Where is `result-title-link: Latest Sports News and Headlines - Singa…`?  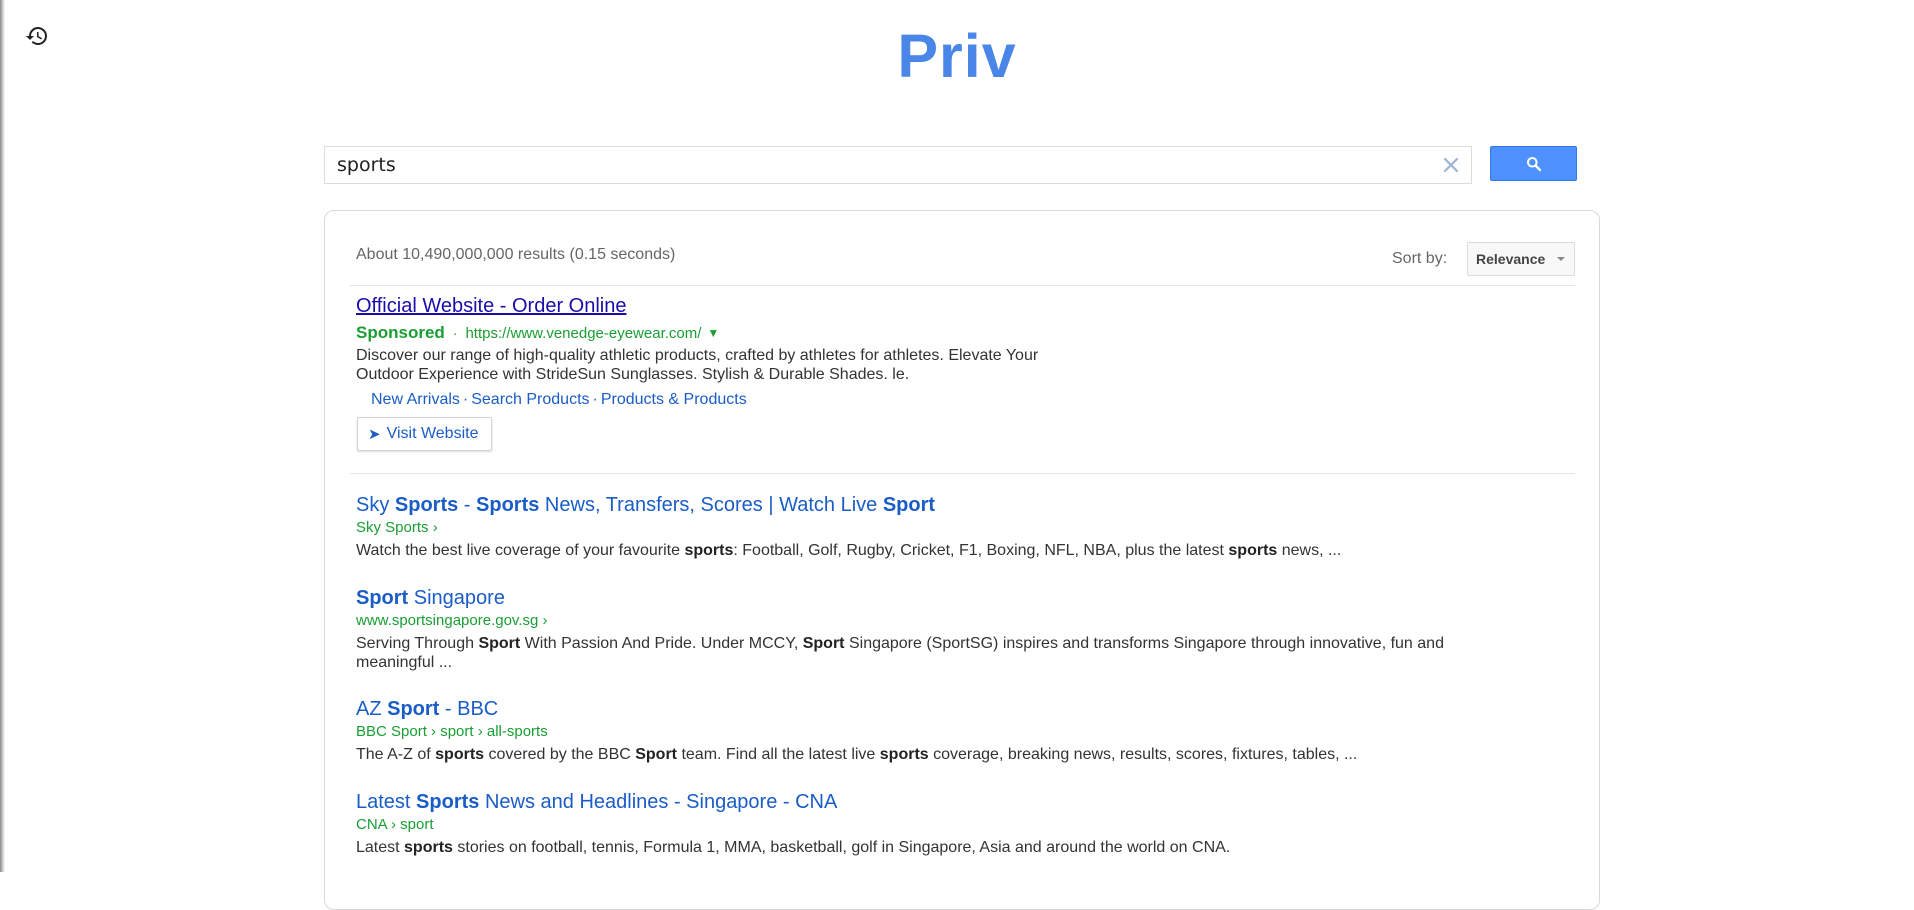 result-title-link: Latest Sports News and Headlines - Singa… is located at coordinates (931, 802).